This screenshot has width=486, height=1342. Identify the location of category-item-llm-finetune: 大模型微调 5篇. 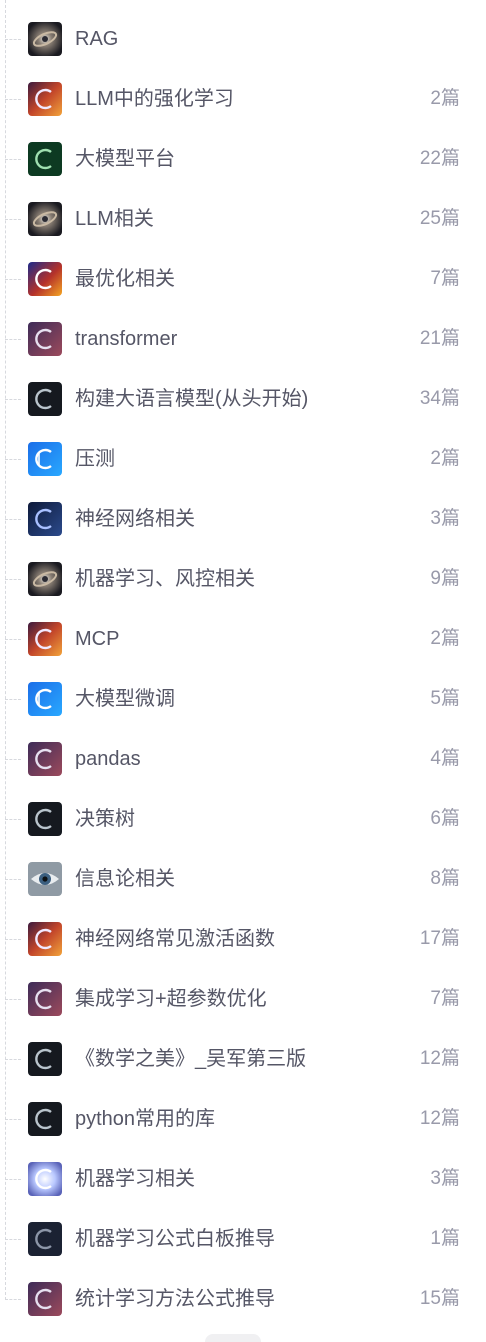
(243, 690).